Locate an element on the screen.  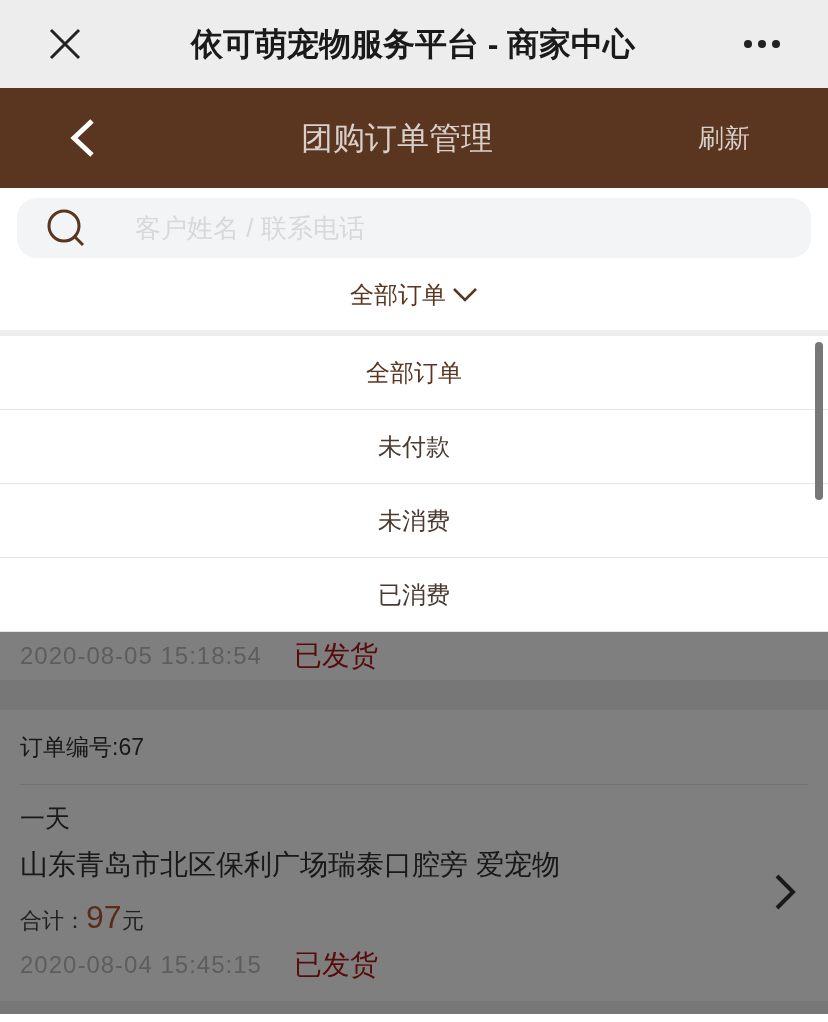
more-icon is located at coordinates (762, 44).